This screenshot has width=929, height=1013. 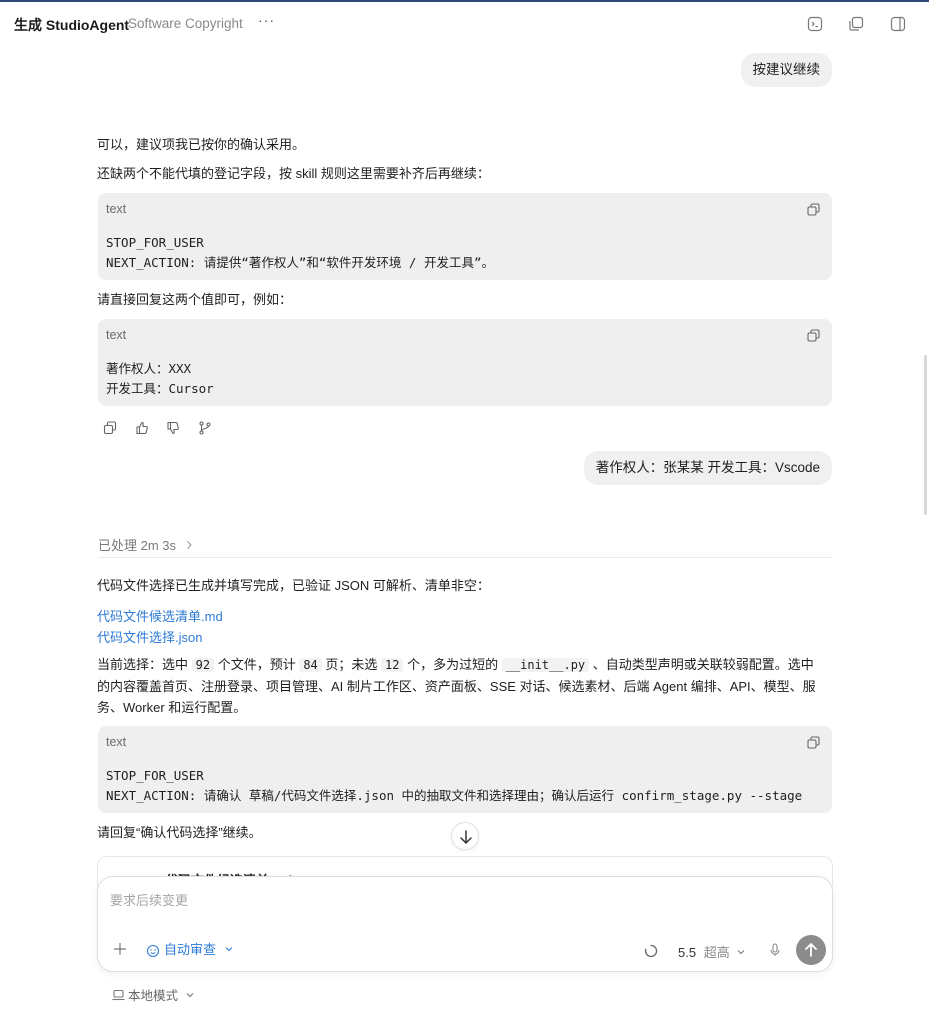 I want to click on local-mode-dropdown: 本地模式, so click(x=153, y=994).